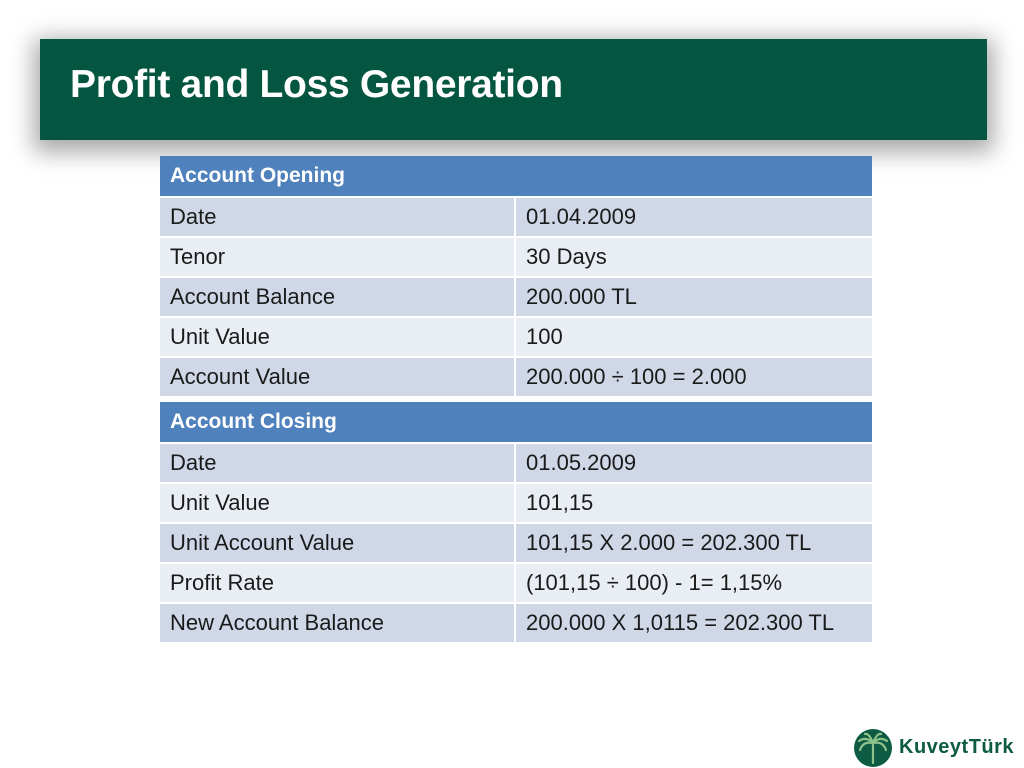 This screenshot has width=1024, height=768. What do you see at coordinates (694, 584) in the screenshot?
I see `row-value: (101,15 ÷ 100) - 1= 1,15%` at bounding box center [694, 584].